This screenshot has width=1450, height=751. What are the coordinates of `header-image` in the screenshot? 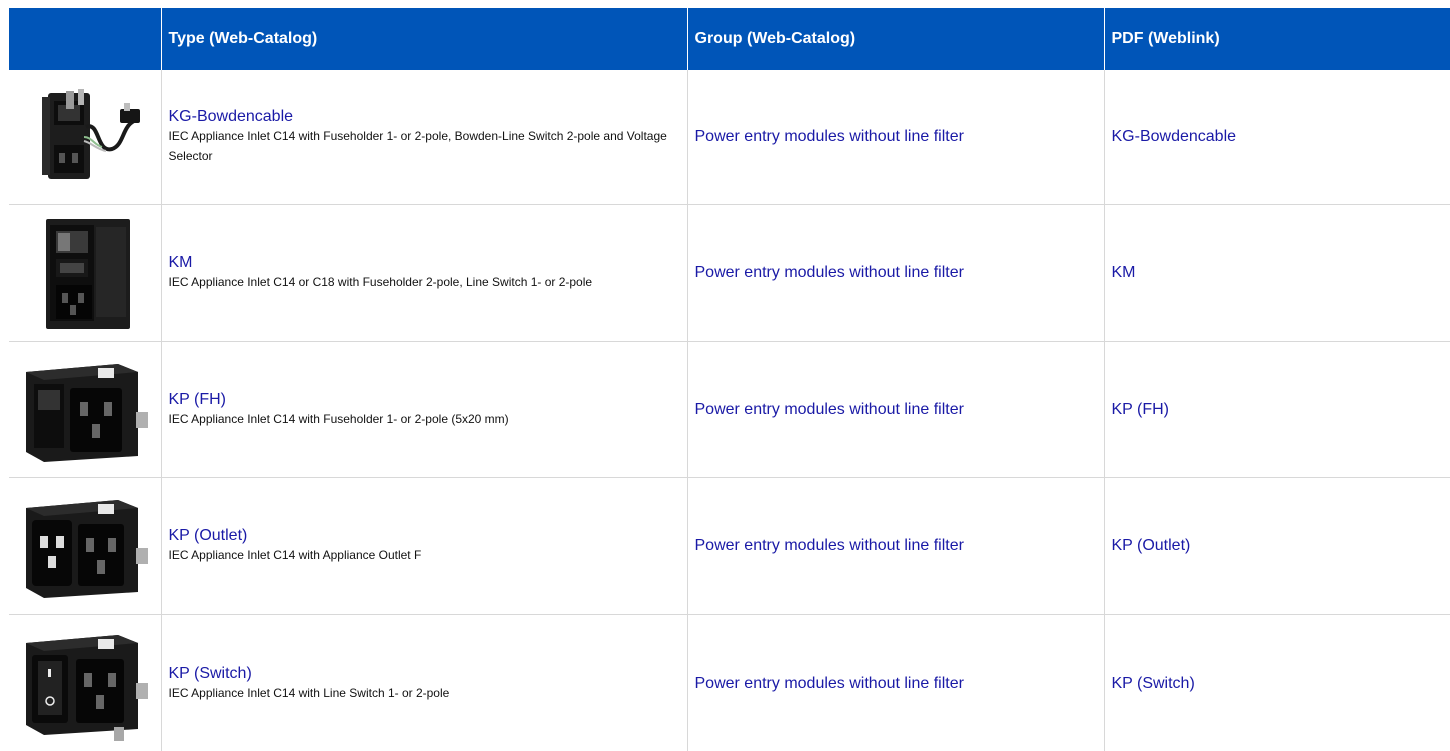 It's located at (85, 39).